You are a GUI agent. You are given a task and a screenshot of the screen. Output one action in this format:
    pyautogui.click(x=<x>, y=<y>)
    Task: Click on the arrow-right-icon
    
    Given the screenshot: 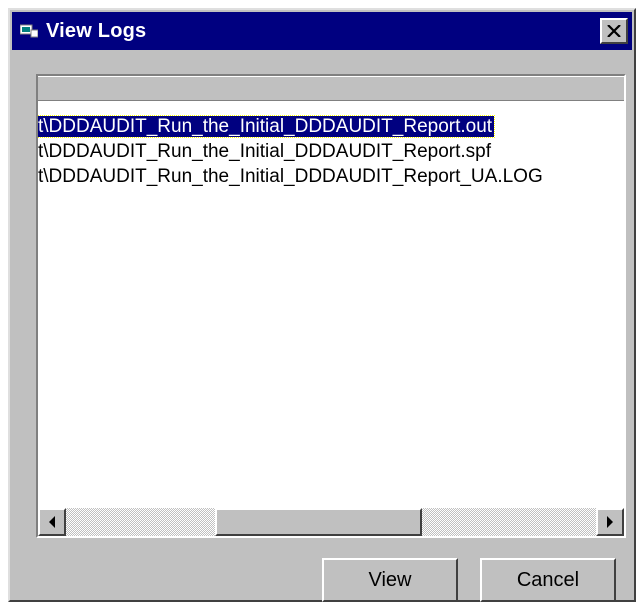 What is the action you would take?
    pyautogui.click(x=610, y=522)
    